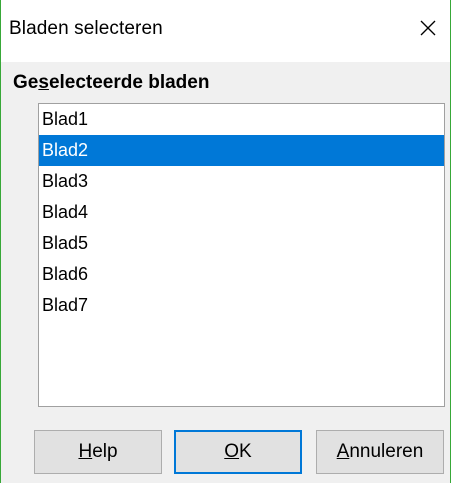 The height and width of the screenshot is (483, 453). Describe the element at coordinates (85, 451) in the screenshot. I see `help-mnemonic: H` at that location.